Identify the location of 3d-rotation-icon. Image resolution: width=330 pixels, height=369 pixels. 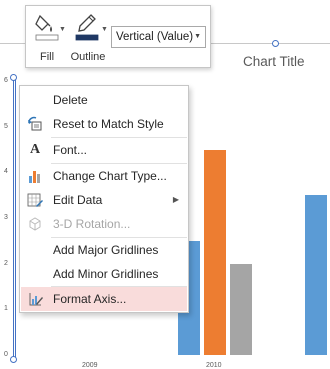
(35, 224).